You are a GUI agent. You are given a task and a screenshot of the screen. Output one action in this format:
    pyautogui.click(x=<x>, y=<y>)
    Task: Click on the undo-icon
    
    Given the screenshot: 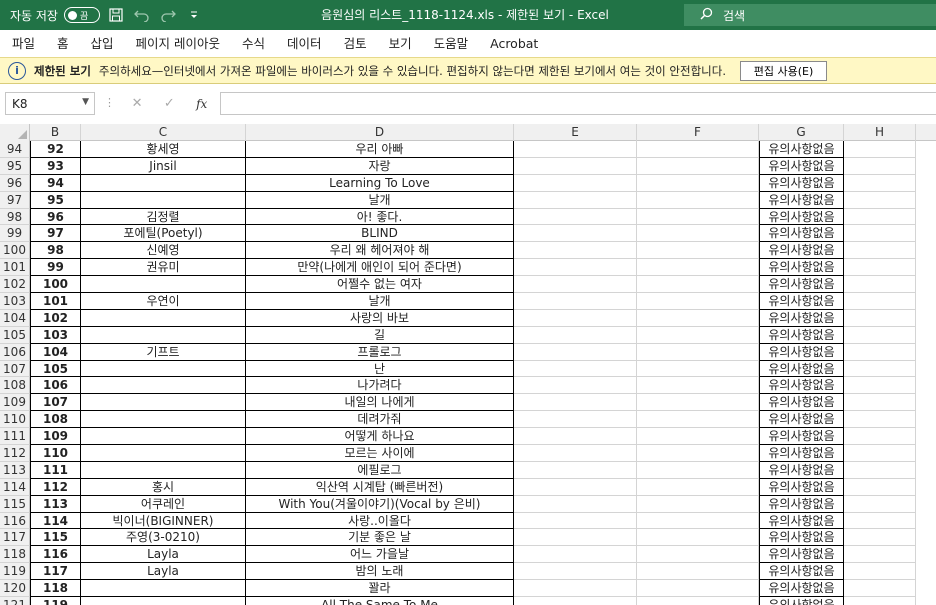 What is the action you would take?
    pyautogui.click(x=142, y=15)
    